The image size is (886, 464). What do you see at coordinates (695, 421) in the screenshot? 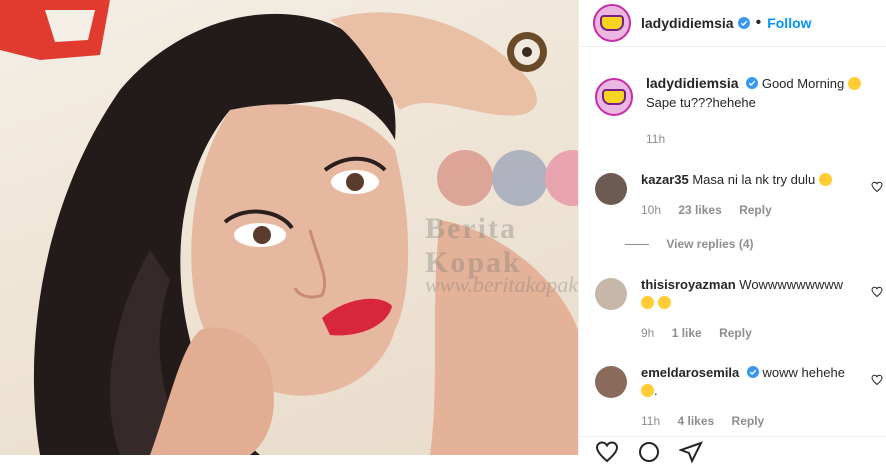
I see `comment-likes: 4 likes` at bounding box center [695, 421].